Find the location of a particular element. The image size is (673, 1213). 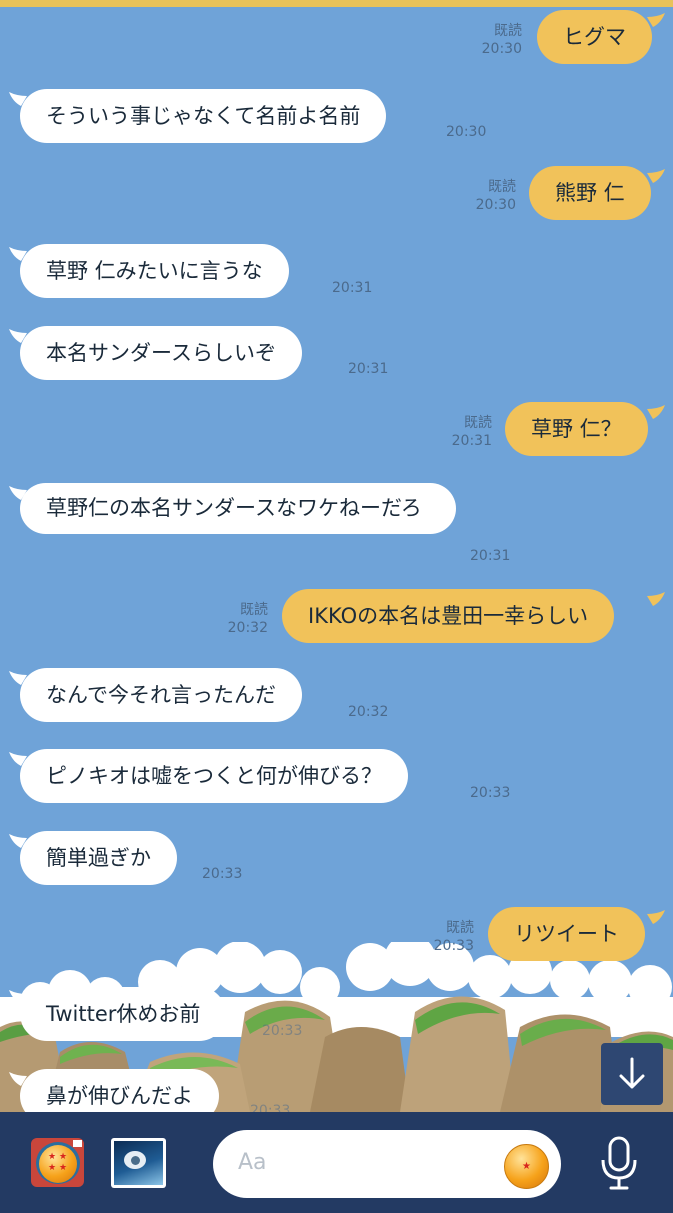

message-meta: 既読 20:33 is located at coordinates (448, 937).